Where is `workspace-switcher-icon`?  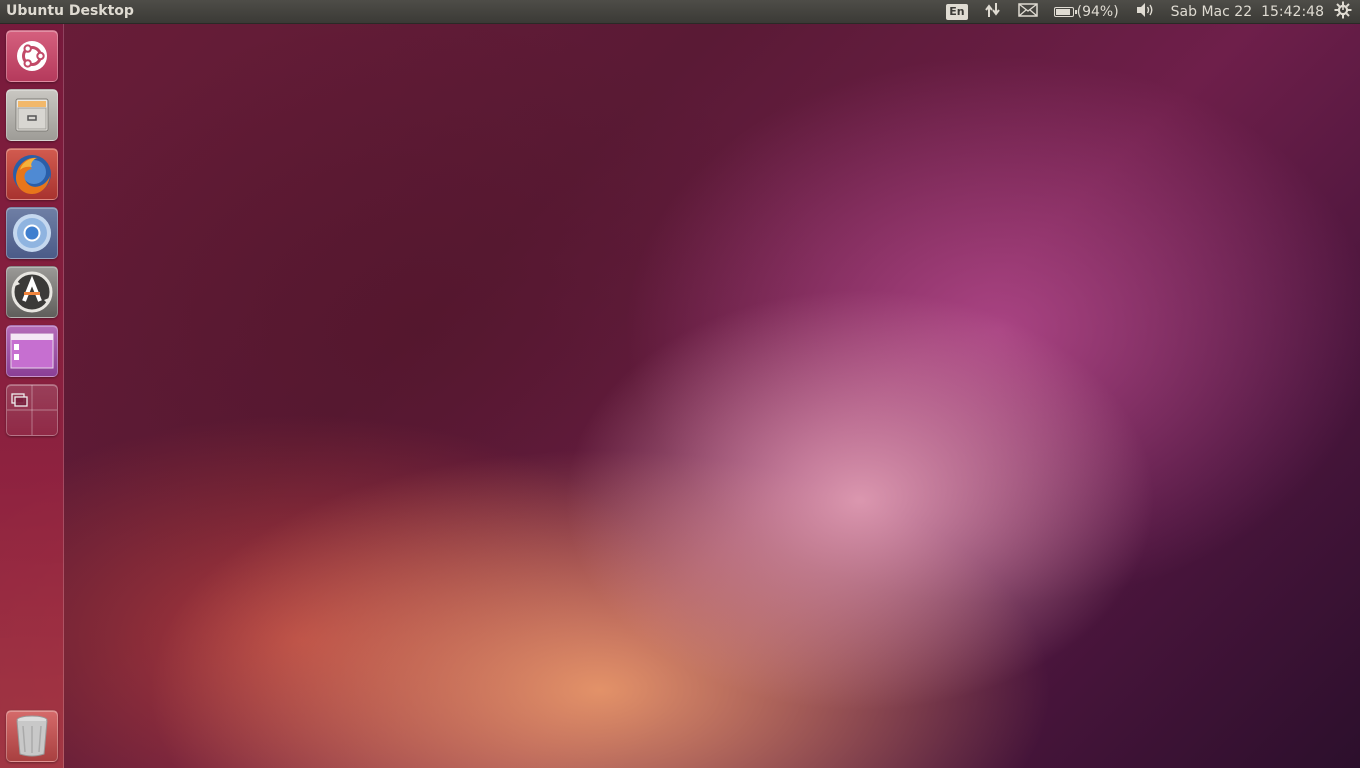 workspace-switcher-icon is located at coordinates (32, 410).